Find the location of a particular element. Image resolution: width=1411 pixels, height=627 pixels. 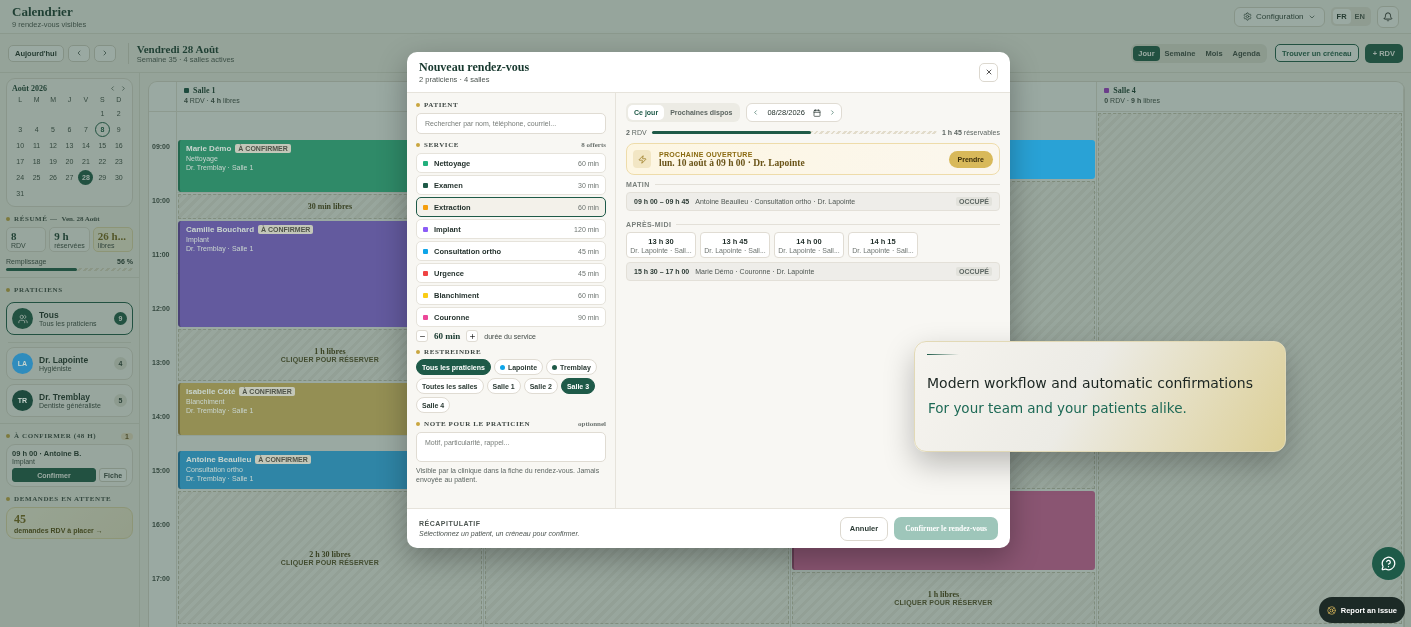

decrease-button is located at coordinates (422, 336).